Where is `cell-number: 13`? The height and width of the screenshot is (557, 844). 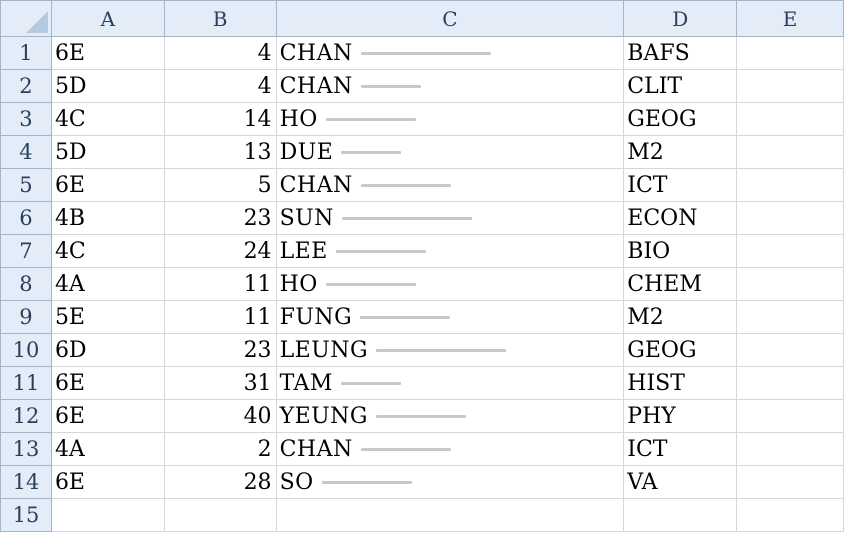
cell-number: 13 is located at coordinates (220, 152).